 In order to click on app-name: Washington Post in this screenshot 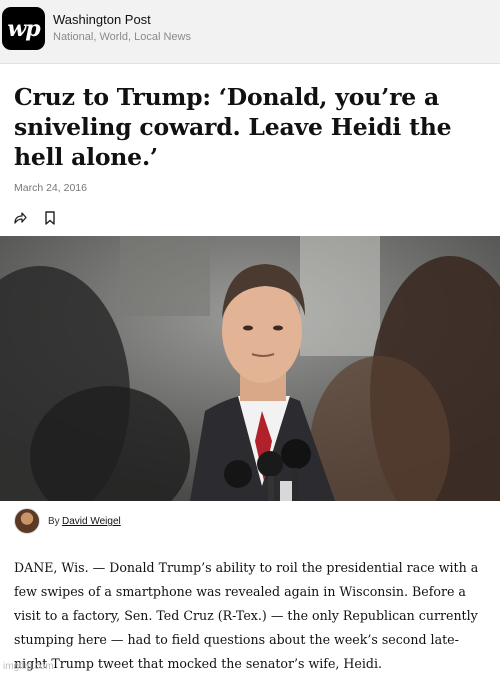, I will do `click(102, 19)`.